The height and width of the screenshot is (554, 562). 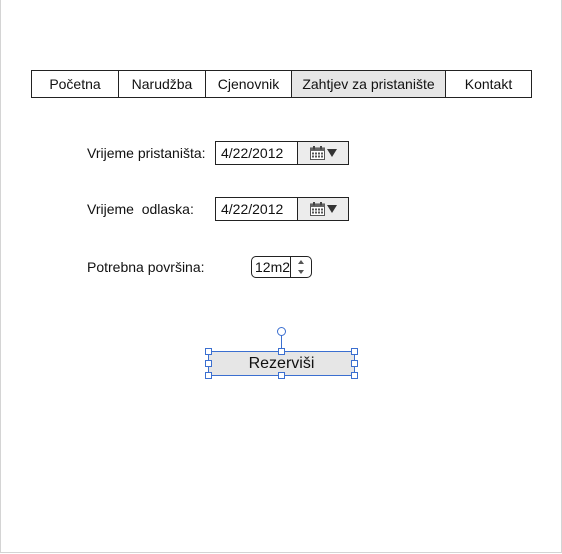 I want to click on step-down-button, so click(x=301, y=272).